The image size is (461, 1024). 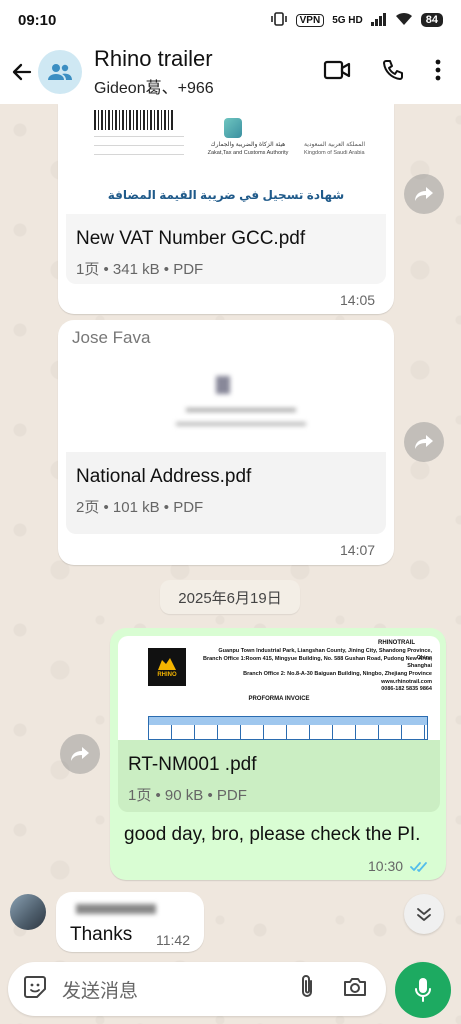 What do you see at coordinates (226, 195) in the screenshot?
I see `certificate-title-ar: شهادة تسجيل في ضريبة القيمة المضافة` at bounding box center [226, 195].